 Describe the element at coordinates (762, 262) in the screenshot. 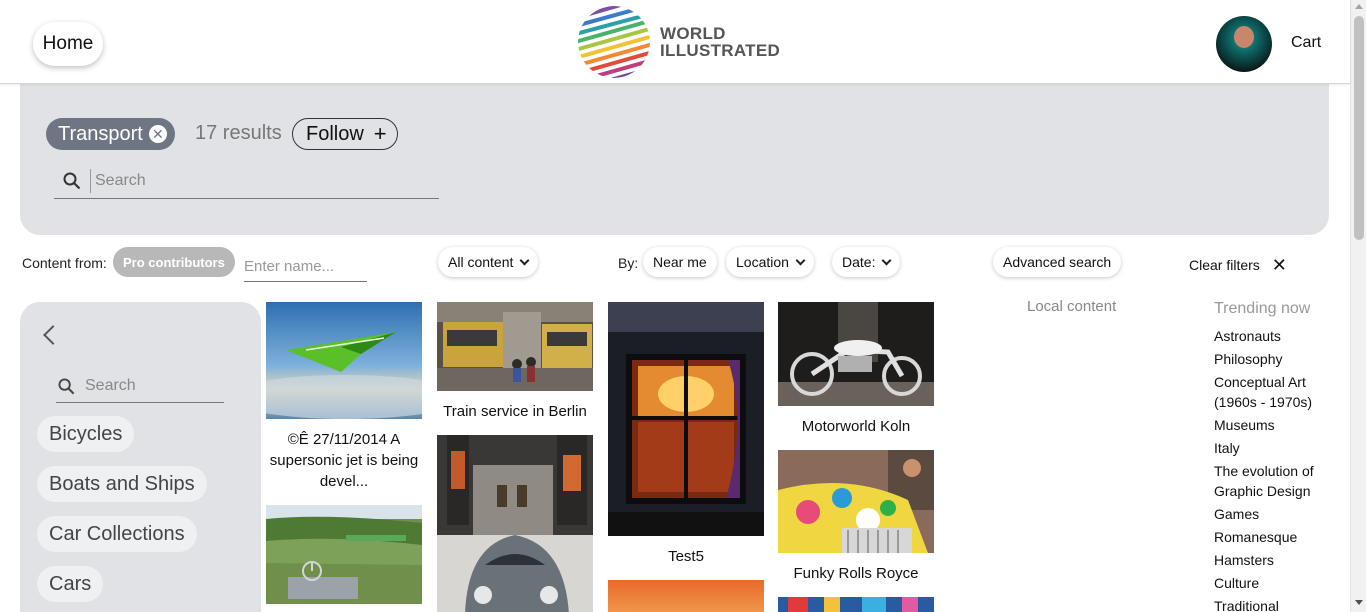

I see `location-label: Location` at that location.